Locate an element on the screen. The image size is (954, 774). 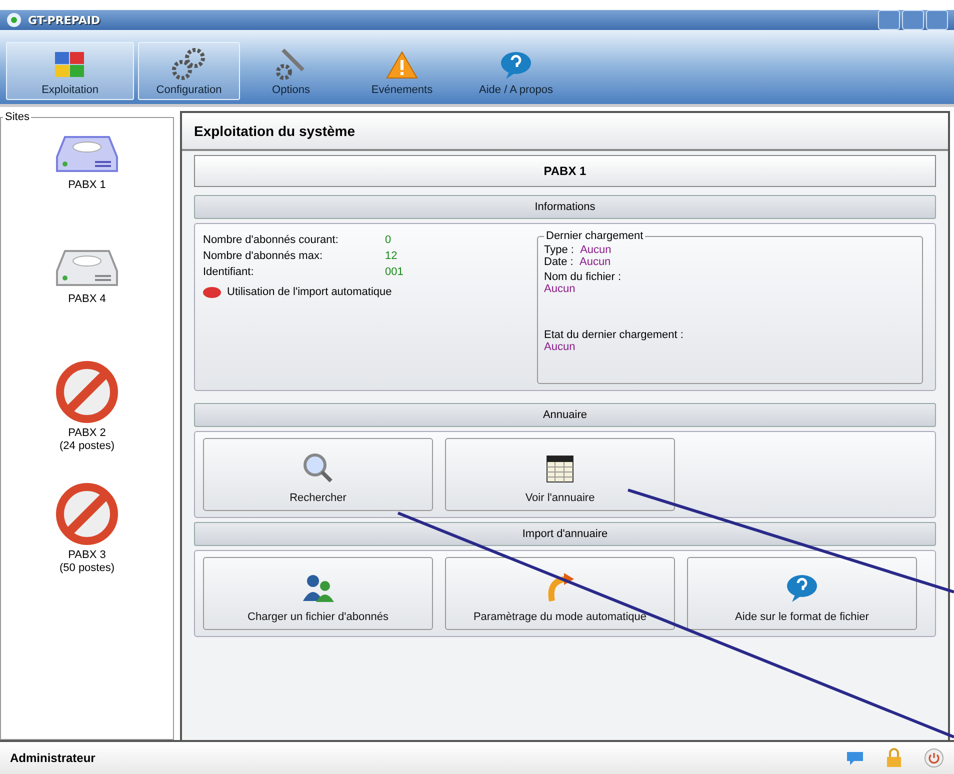
toolbar-tab: Options is located at coordinates (291, 71).